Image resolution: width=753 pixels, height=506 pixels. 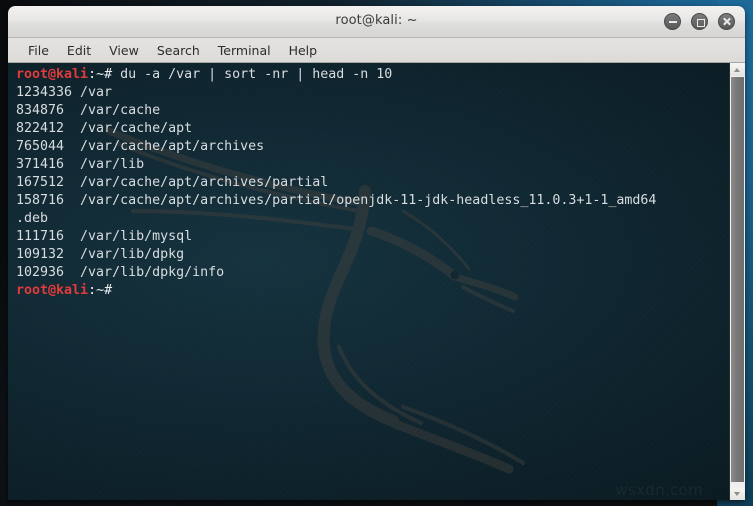 What do you see at coordinates (252, 74) in the screenshot?
I see `terminal-command: du -a /var | sort -nr | head -n 10` at bounding box center [252, 74].